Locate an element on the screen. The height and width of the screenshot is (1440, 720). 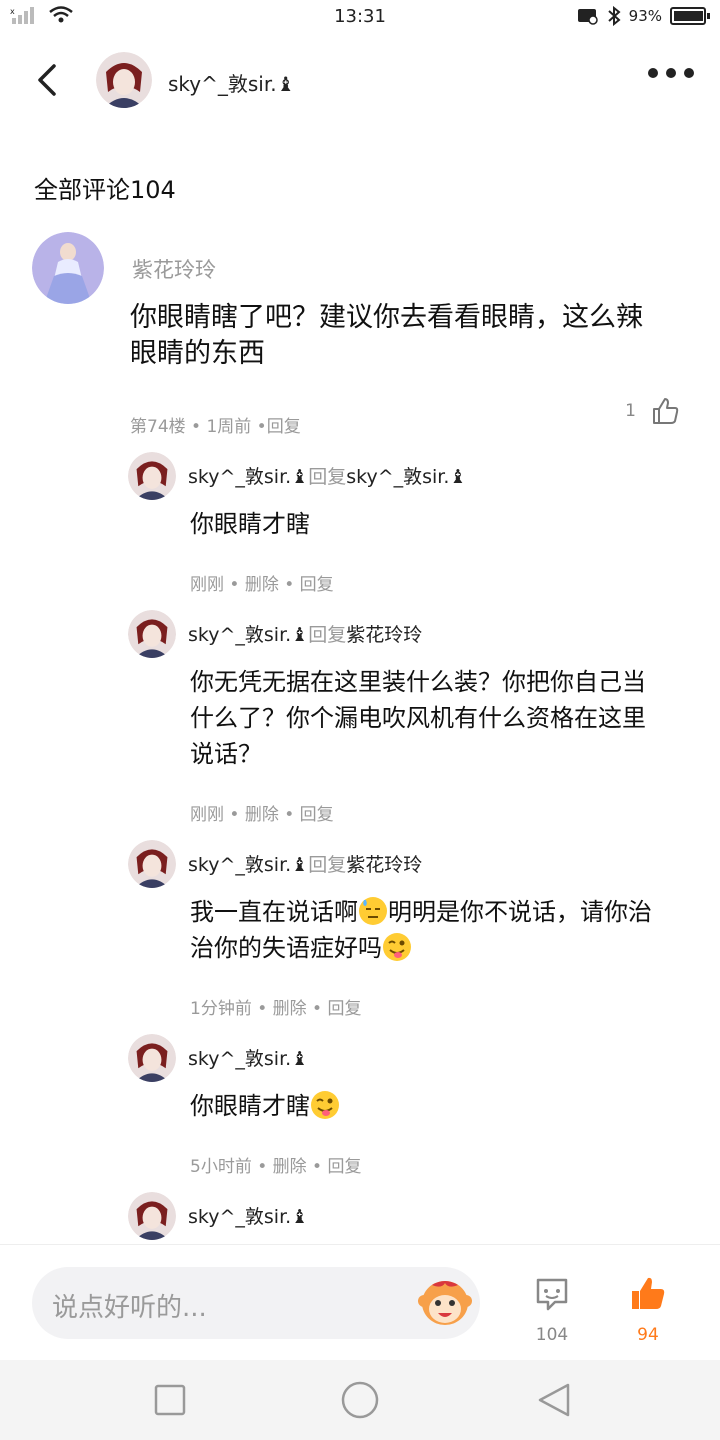
comment-input-bar: 说点好听的... 104 94 is located at coordinates (360, 1302).